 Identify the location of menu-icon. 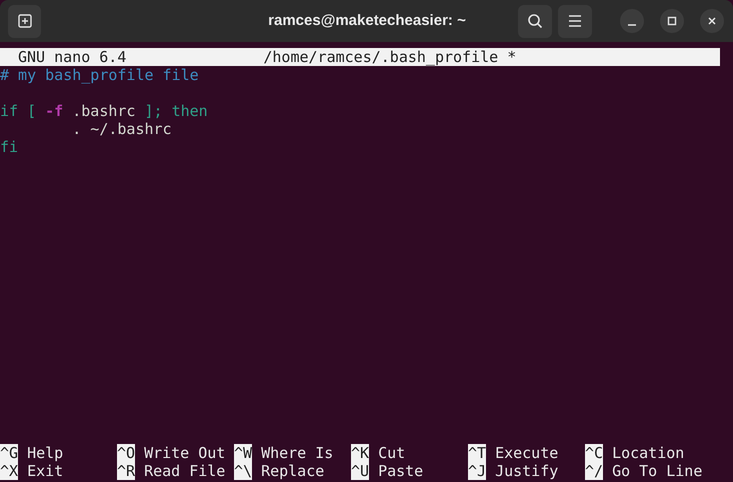
(575, 21).